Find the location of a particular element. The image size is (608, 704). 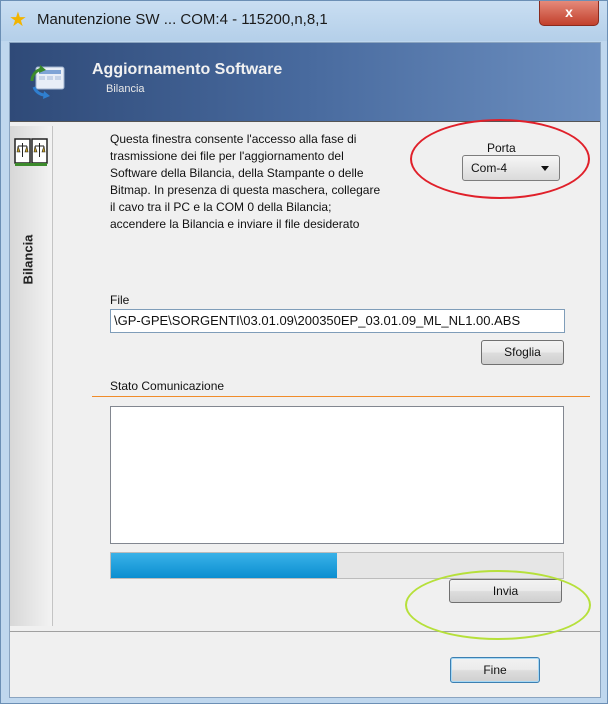

section-divider is located at coordinates (341, 396).